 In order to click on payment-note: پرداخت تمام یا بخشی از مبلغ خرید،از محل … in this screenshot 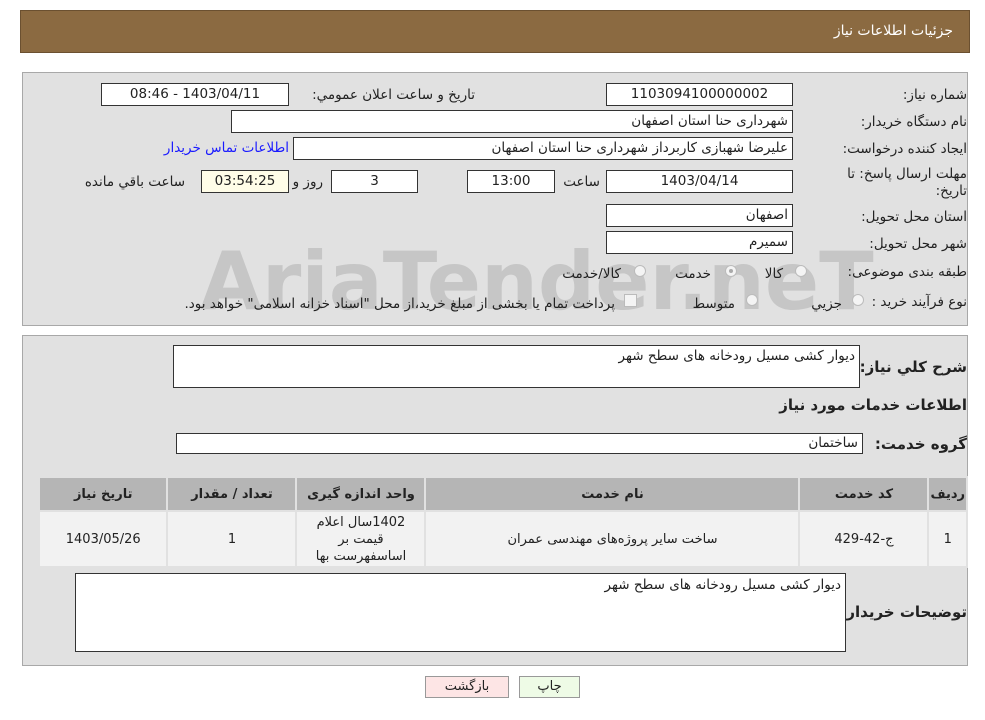, I will do `click(399, 304)`.